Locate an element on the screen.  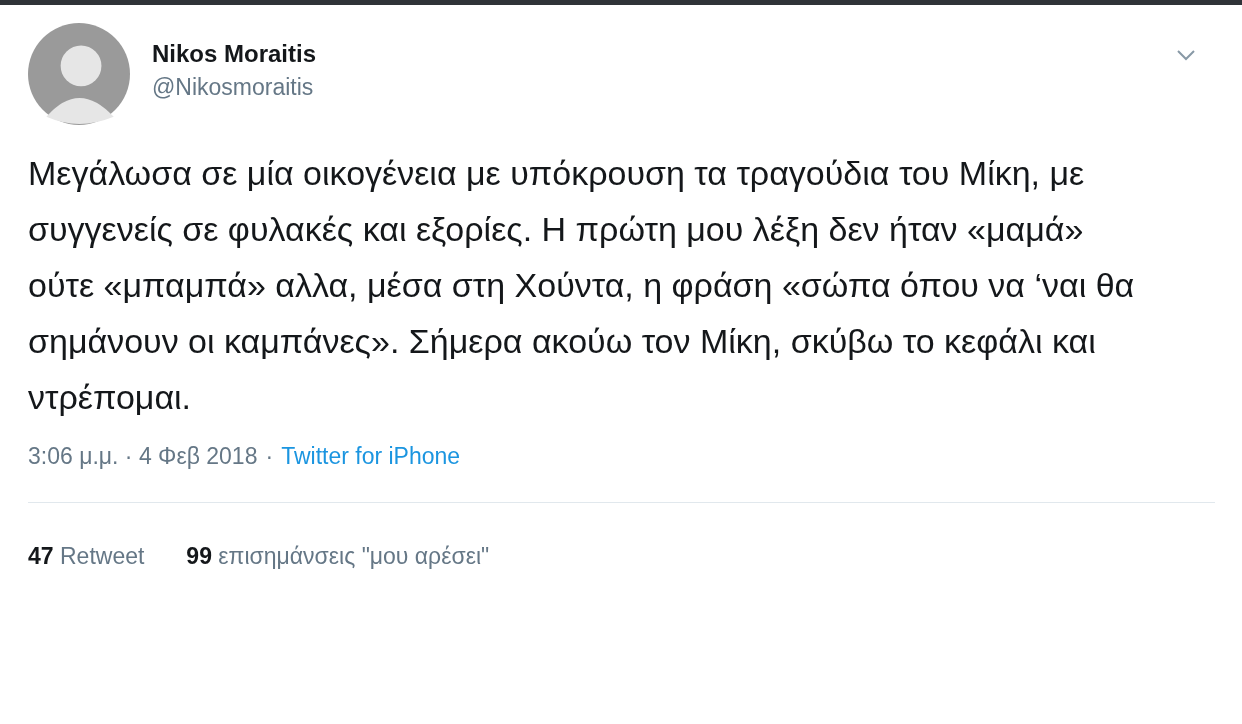
tweet-timestamp: 3:06 μ.μ. · 4 Φεβ 2018 is located at coordinates (143, 456).